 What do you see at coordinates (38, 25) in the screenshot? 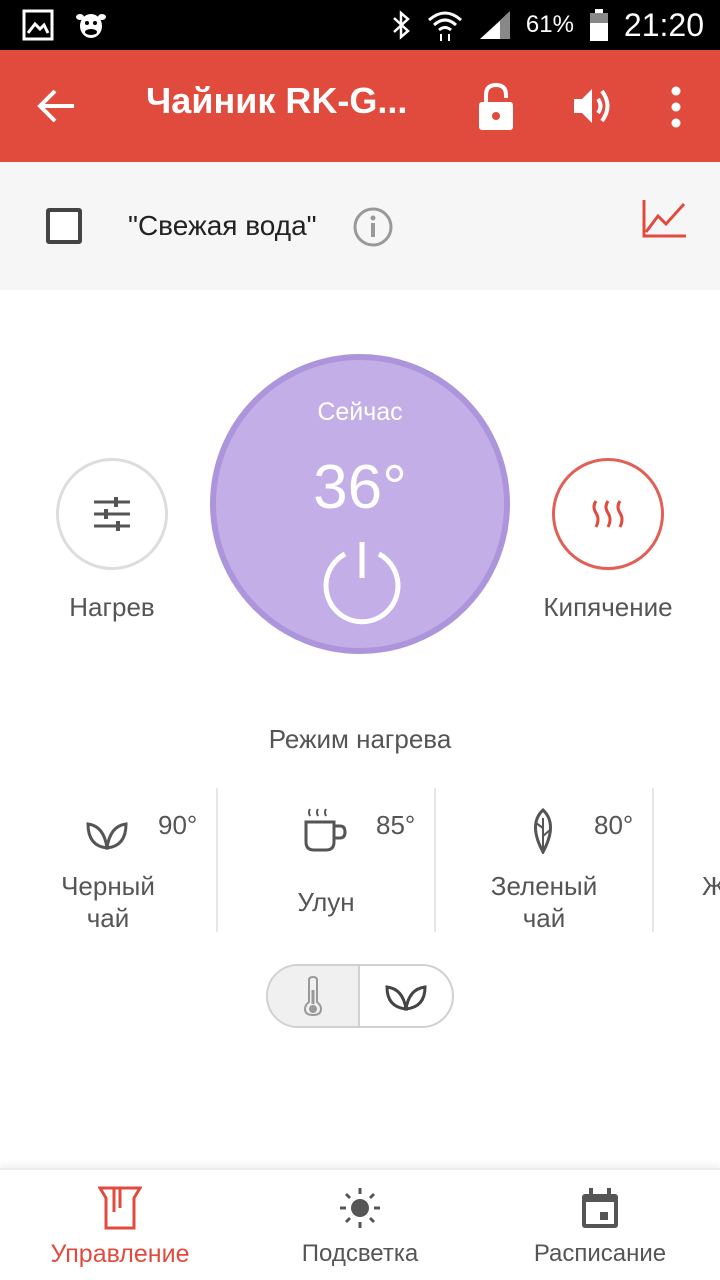
I see `gallery-icon` at bounding box center [38, 25].